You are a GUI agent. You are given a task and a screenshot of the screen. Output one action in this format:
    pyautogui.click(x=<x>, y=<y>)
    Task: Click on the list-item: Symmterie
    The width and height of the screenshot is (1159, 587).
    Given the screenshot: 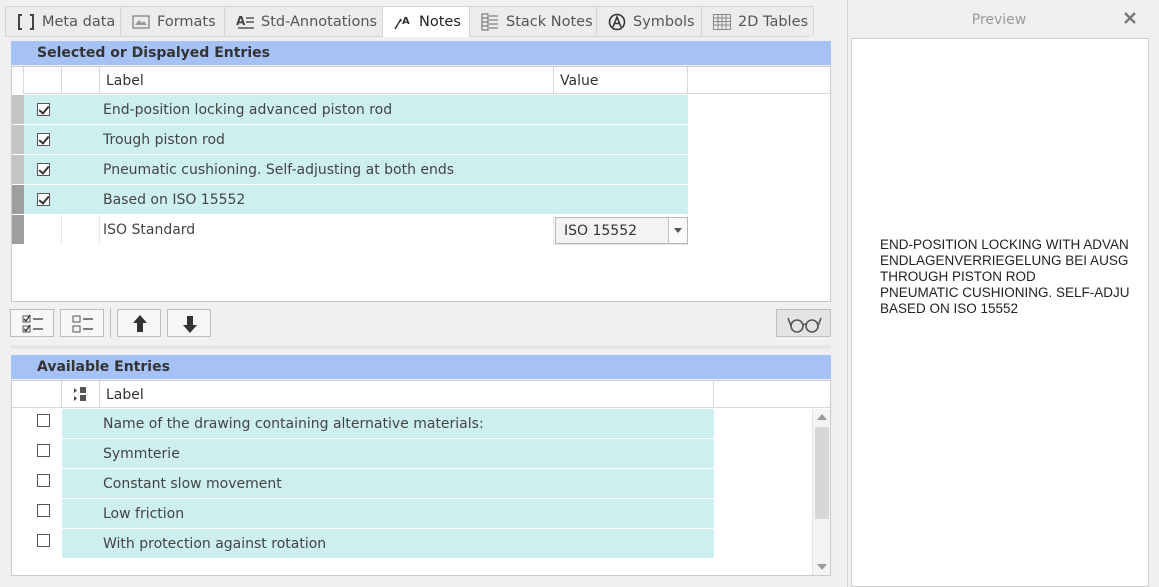 What is the action you would take?
    pyautogui.click(x=363, y=454)
    